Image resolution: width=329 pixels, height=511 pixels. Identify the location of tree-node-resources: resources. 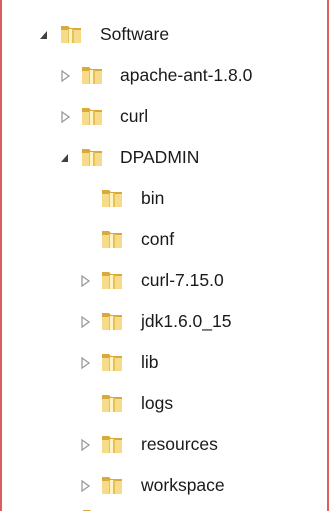
(164, 446).